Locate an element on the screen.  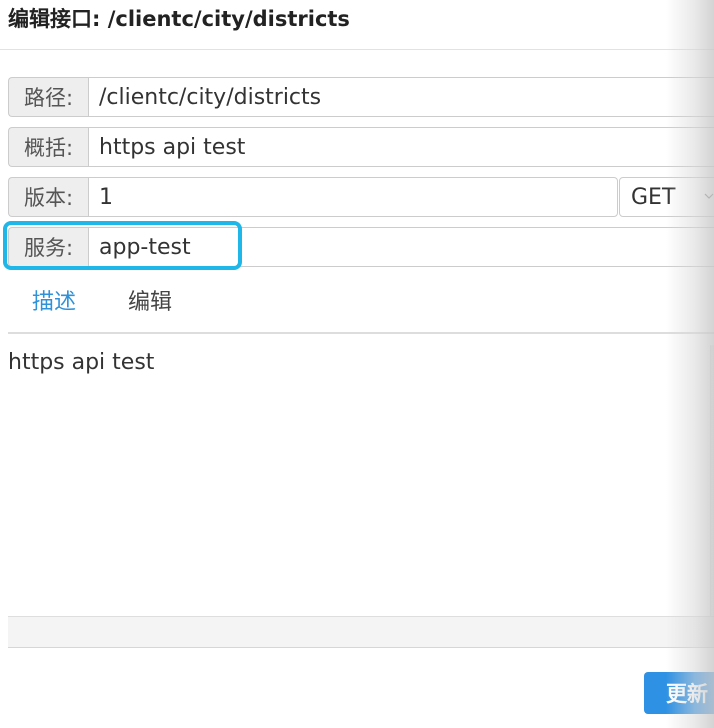
service-row-border is located at coordinates (477, 247).